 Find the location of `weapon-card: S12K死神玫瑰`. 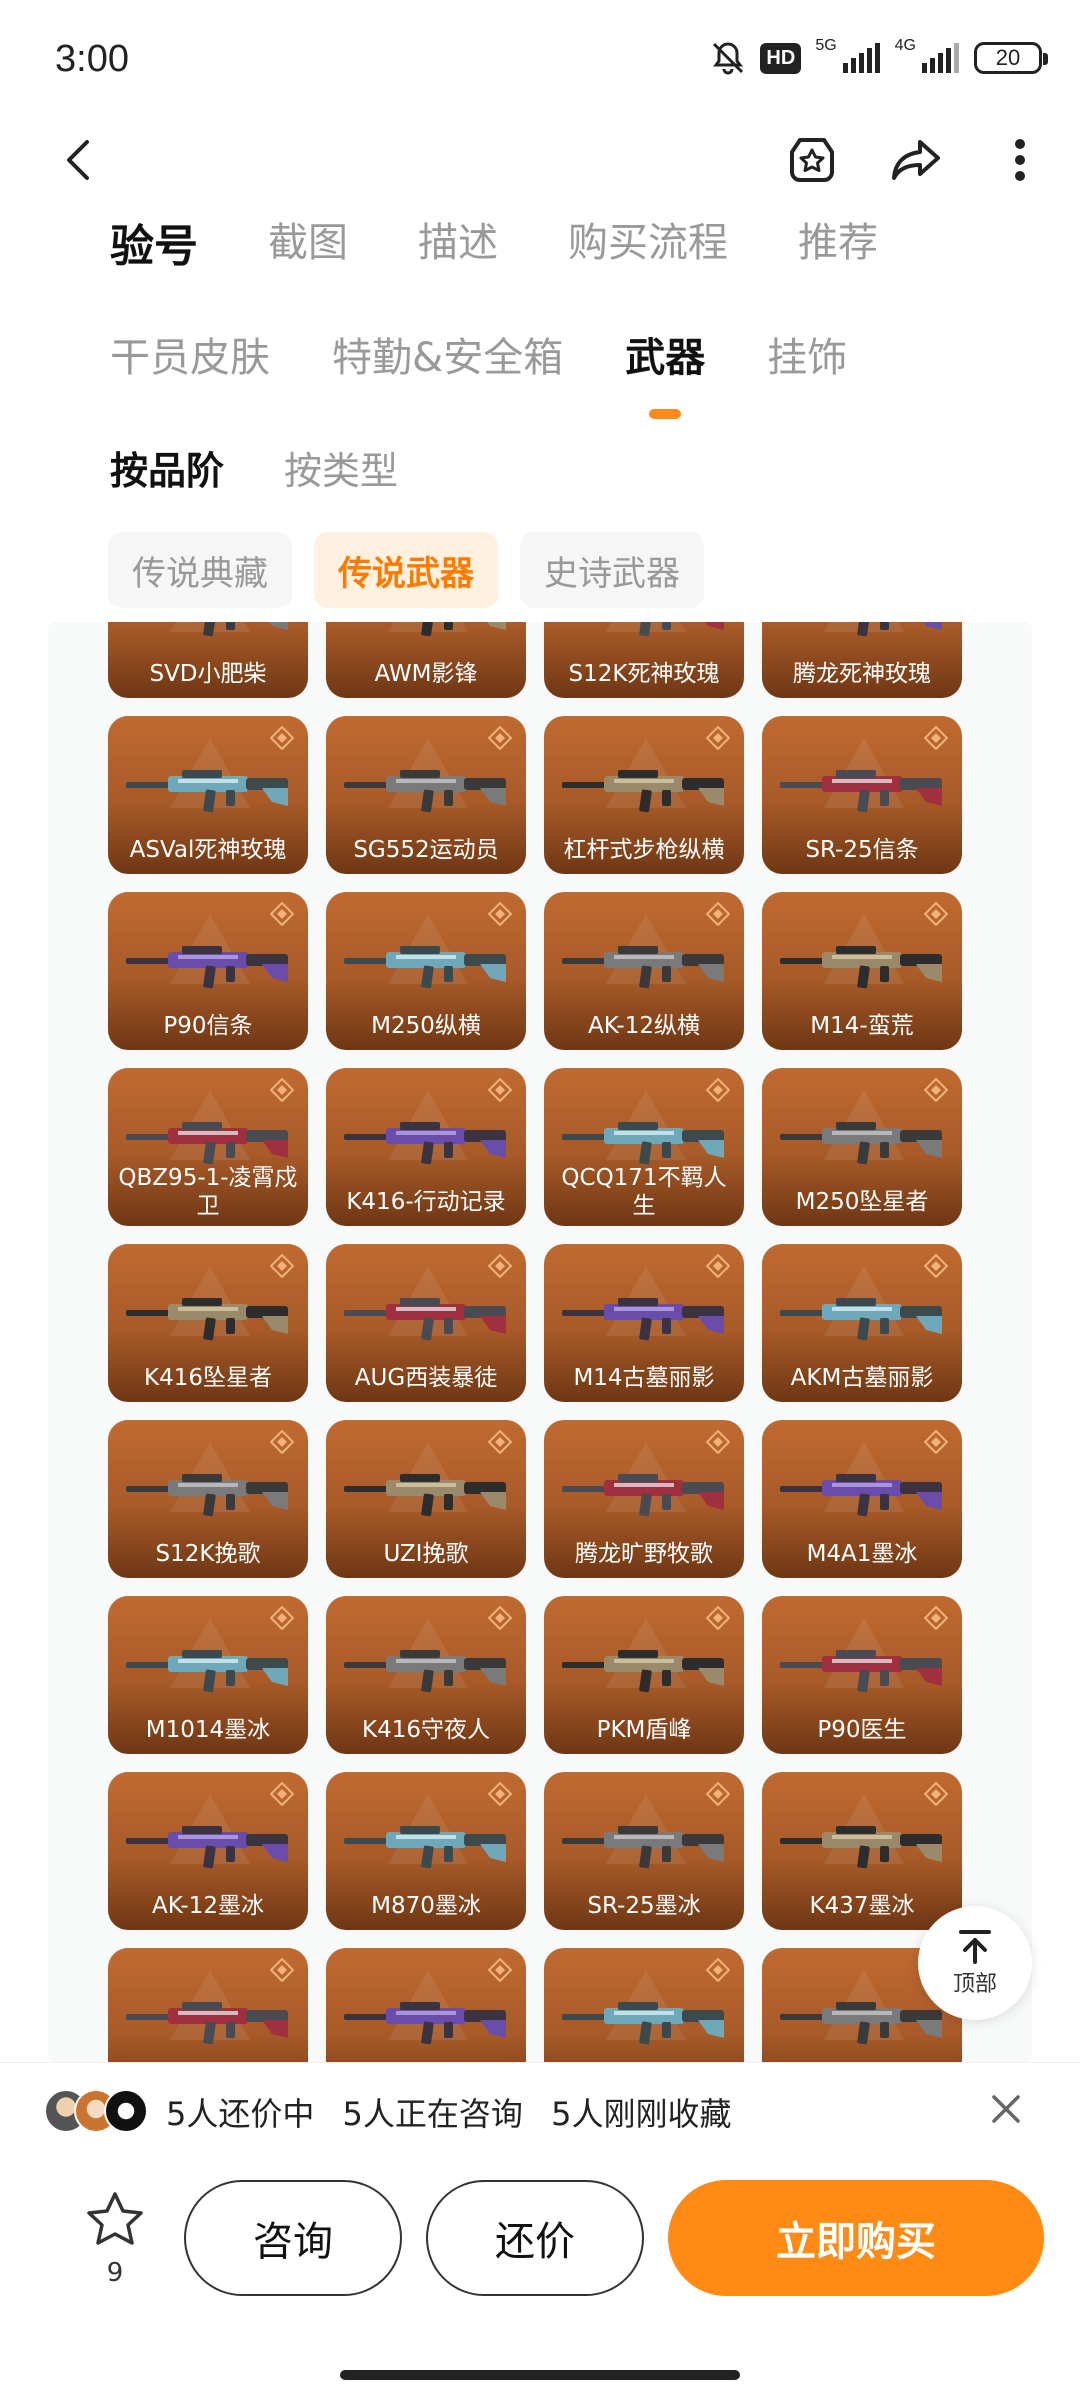

weapon-card: S12K死神玫瑰 is located at coordinates (644, 660).